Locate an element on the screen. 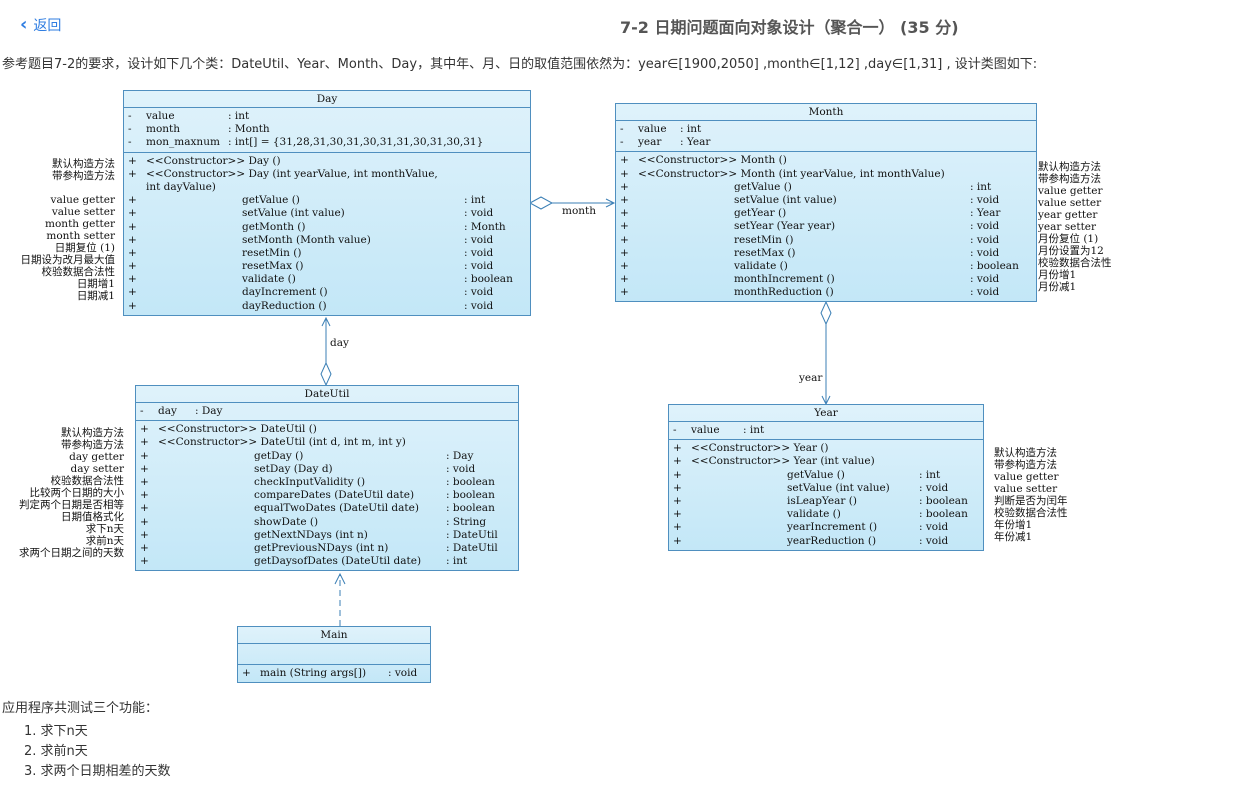 The width and height of the screenshot is (1258, 792). operation-row: + getNextNDays (int n): DateUtil is located at coordinates (327, 535).